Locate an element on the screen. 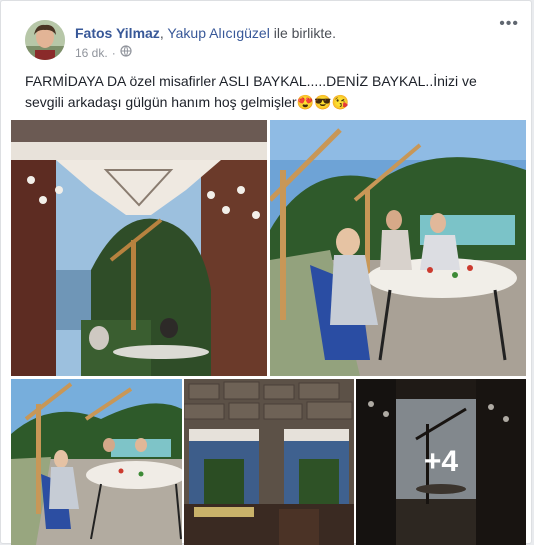  globe-icon is located at coordinates (126, 52).